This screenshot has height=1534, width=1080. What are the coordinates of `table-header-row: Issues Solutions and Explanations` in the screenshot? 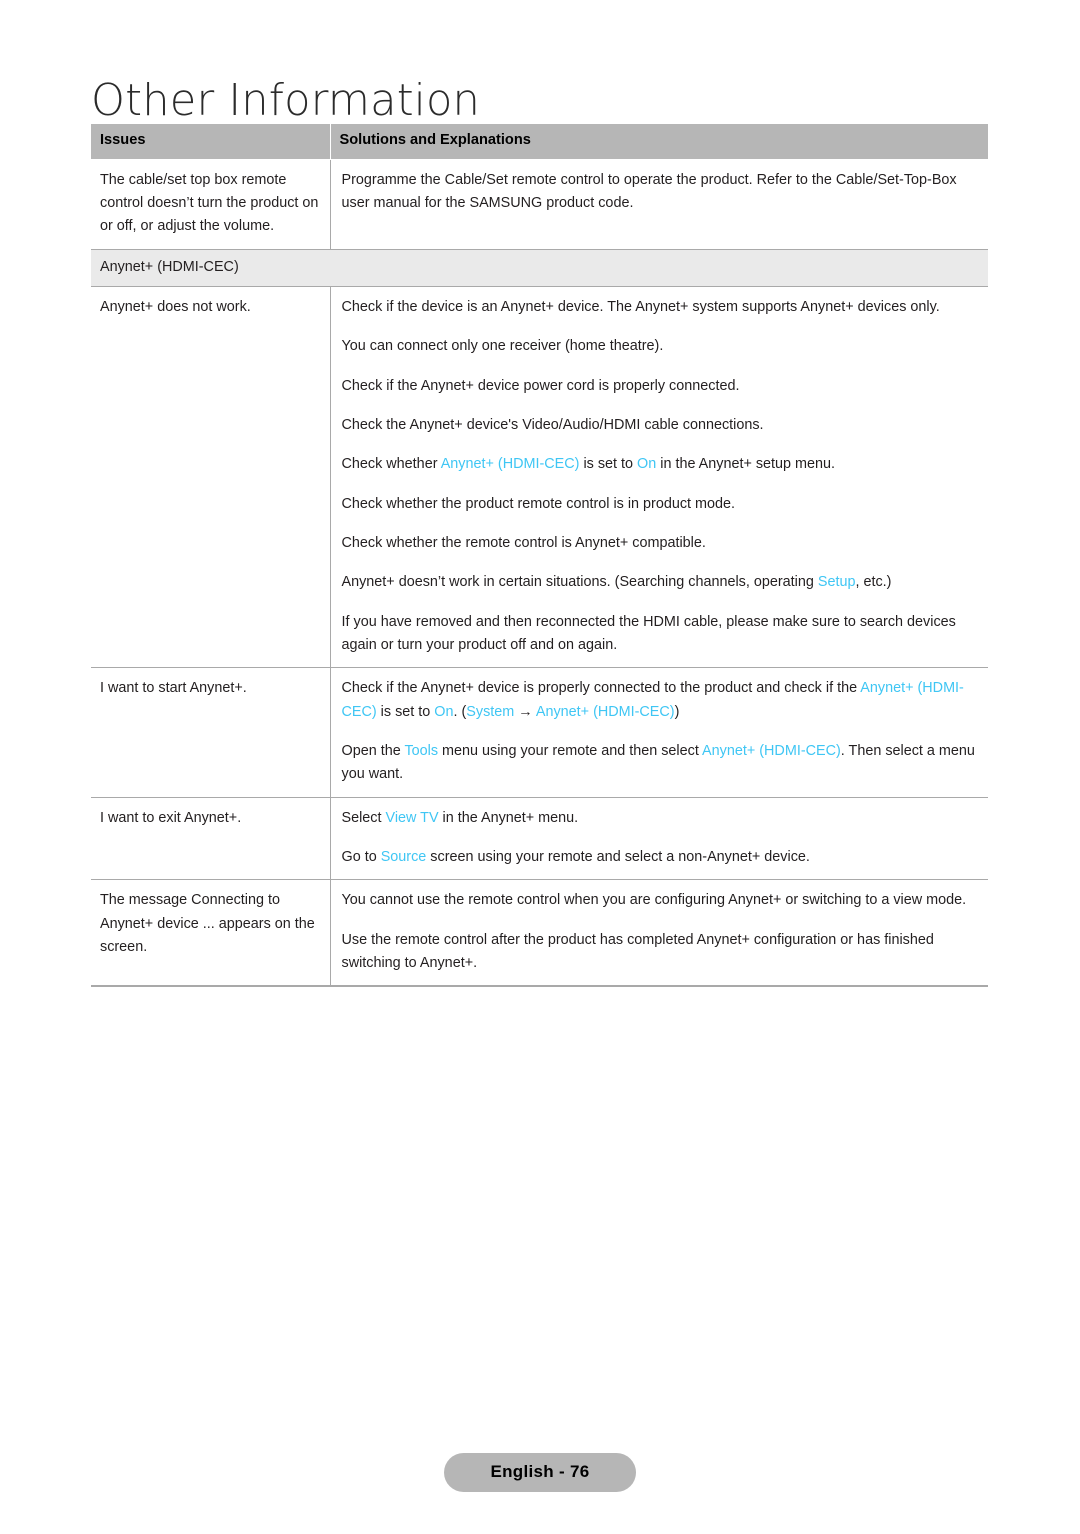 It's located at (539, 142).